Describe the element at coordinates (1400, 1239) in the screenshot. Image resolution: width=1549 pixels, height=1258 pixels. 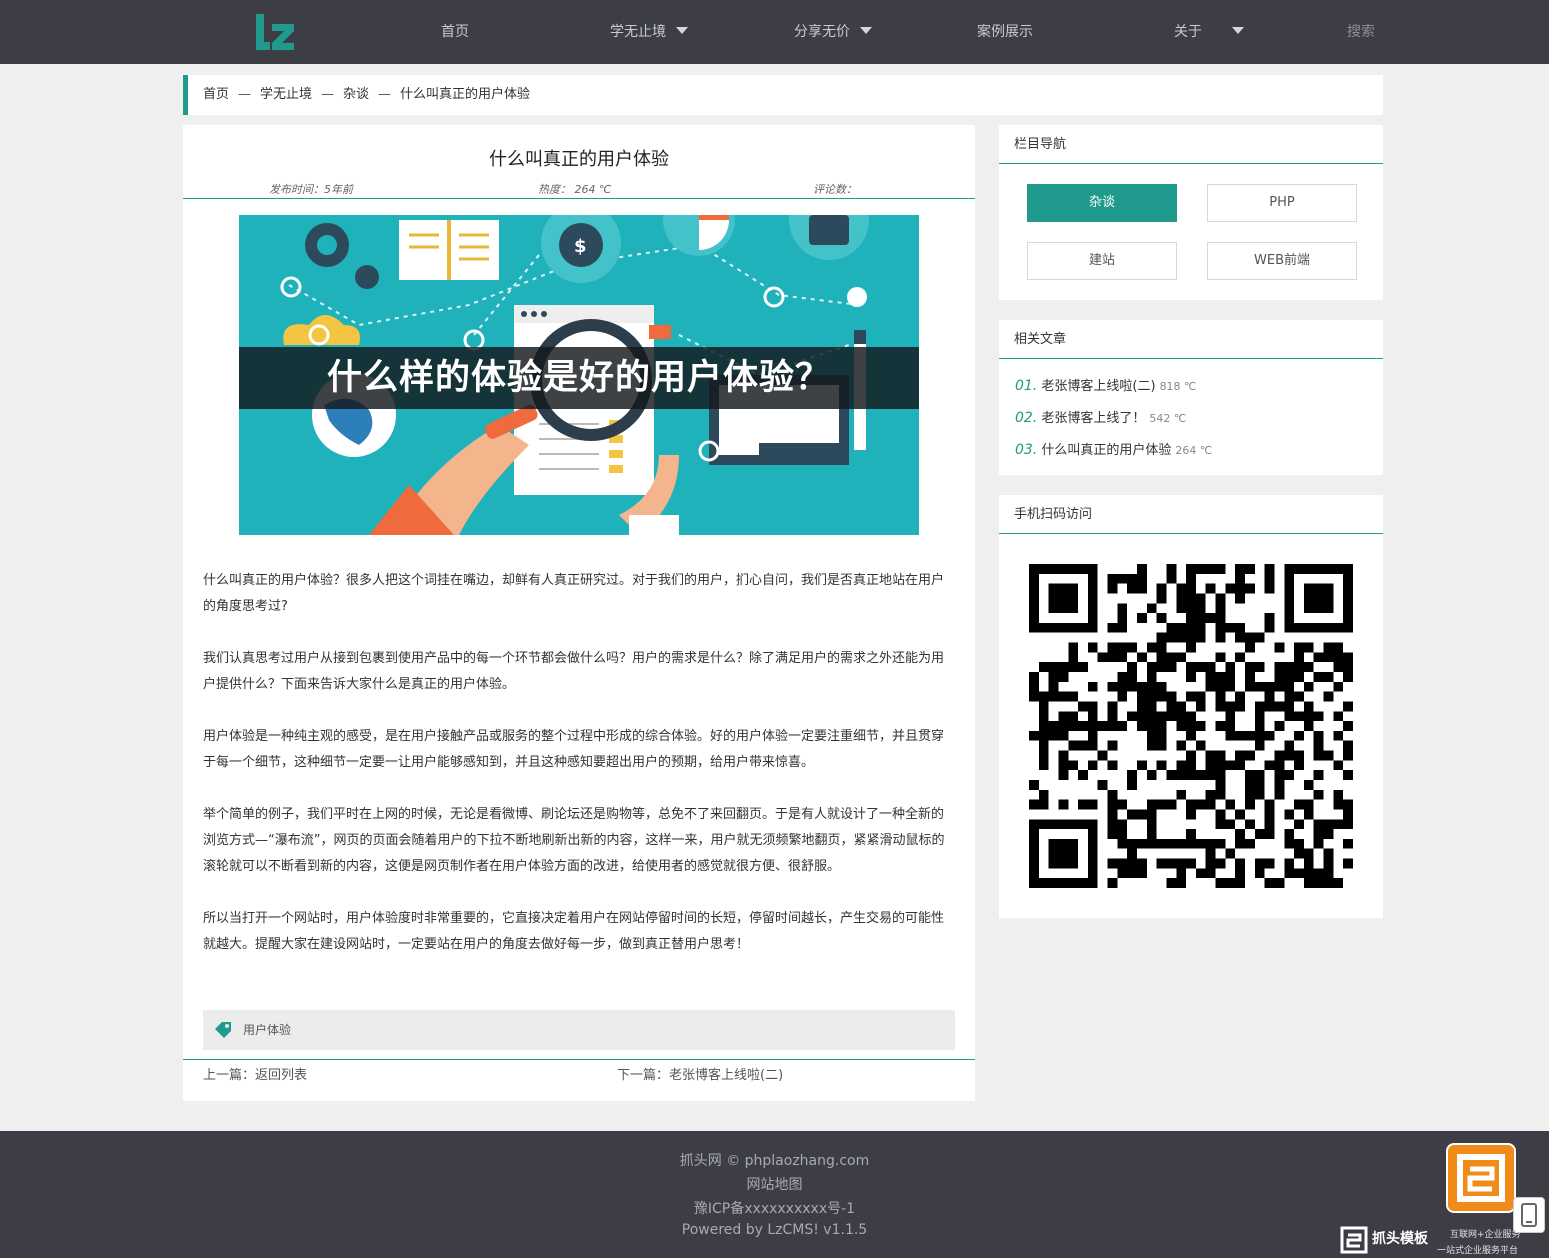
I see `watermark-brand: 抓头模板` at that location.